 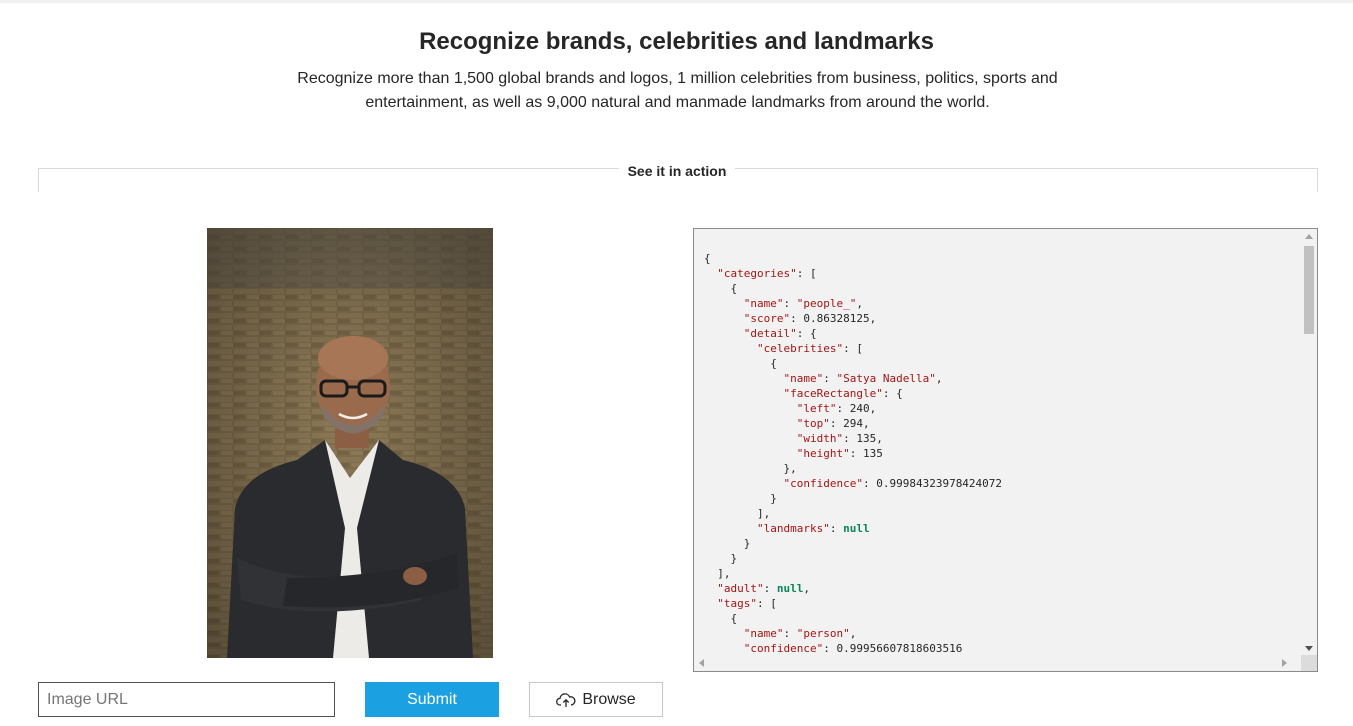 I want to click on json-line: "detail": {, so click(x=780, y=333).